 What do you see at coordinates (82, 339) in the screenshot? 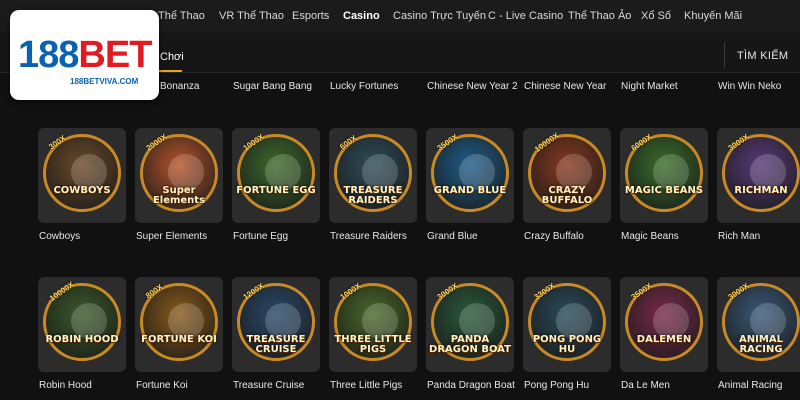
I see `game-logo-text: ROBIN HOOD` at bounding box center [82, 339].